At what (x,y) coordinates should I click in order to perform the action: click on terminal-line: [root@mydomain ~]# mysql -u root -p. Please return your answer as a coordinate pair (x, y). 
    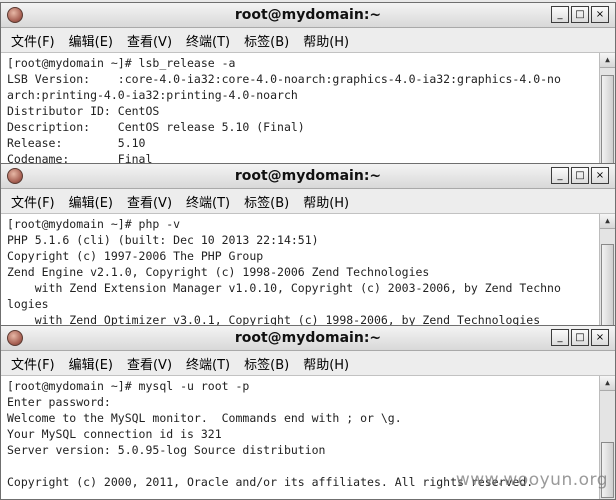
    Looking at the image, I should click on (128, 386).